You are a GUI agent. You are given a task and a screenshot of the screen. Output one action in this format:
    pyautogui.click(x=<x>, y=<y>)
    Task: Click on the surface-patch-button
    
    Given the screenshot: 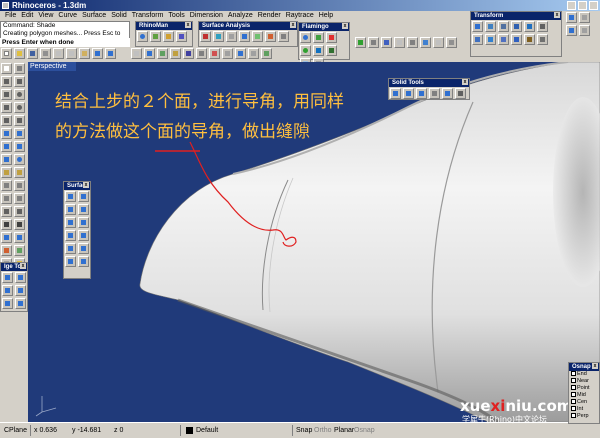 What is the action you would take?
    pyautogui.click(x=83, y=248)
    